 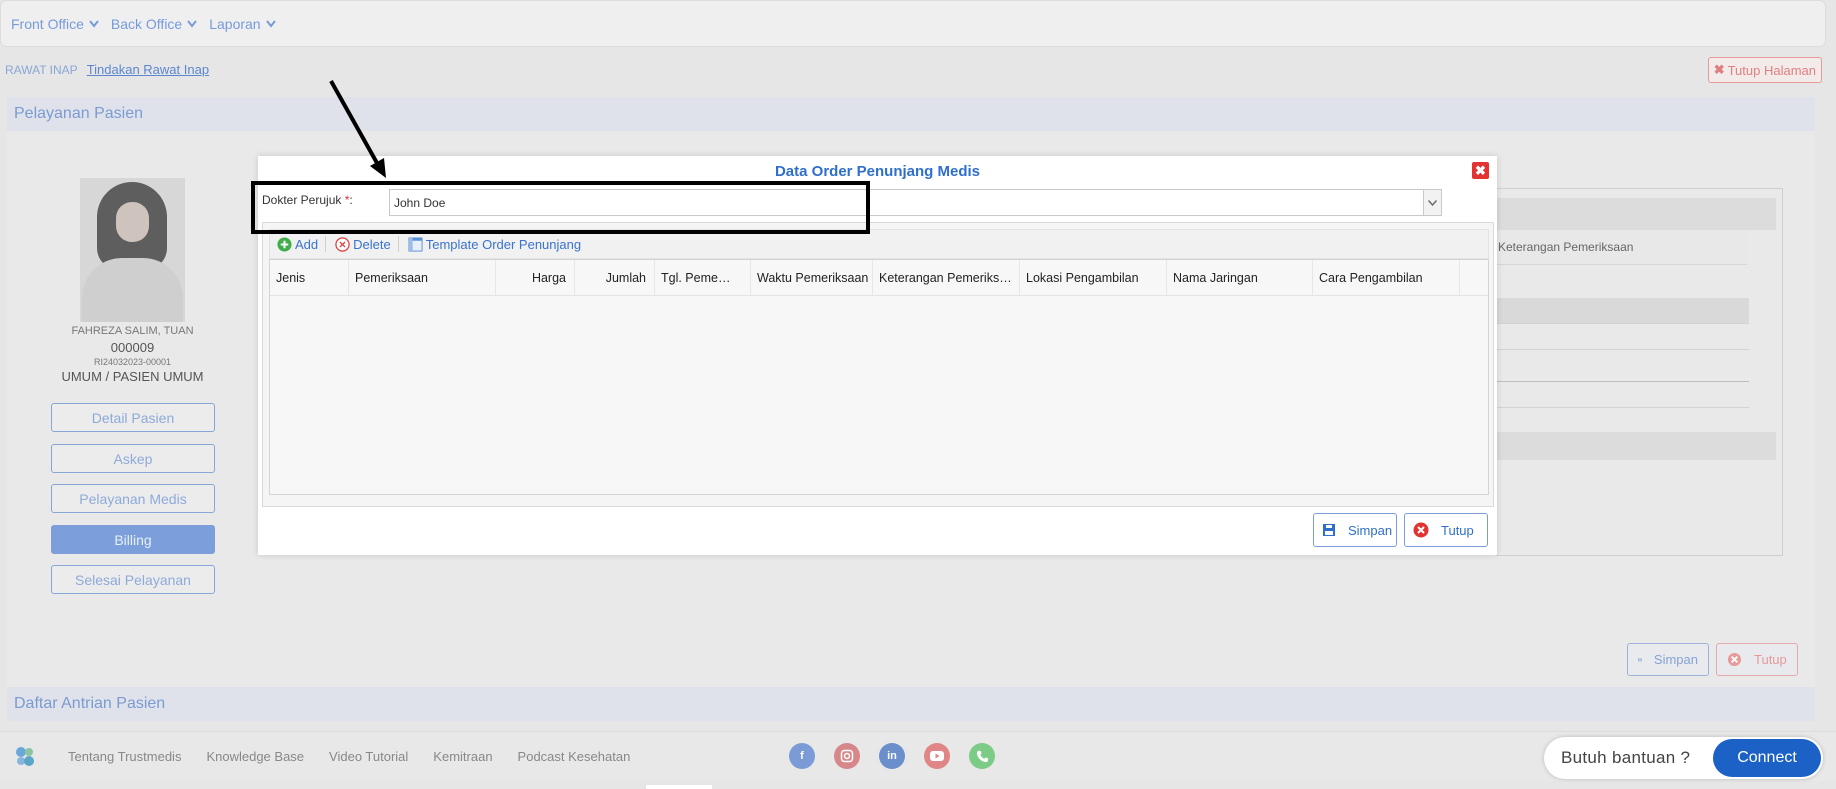 I want to click on column-jenis: Jenis, so click(x=309, y=277).